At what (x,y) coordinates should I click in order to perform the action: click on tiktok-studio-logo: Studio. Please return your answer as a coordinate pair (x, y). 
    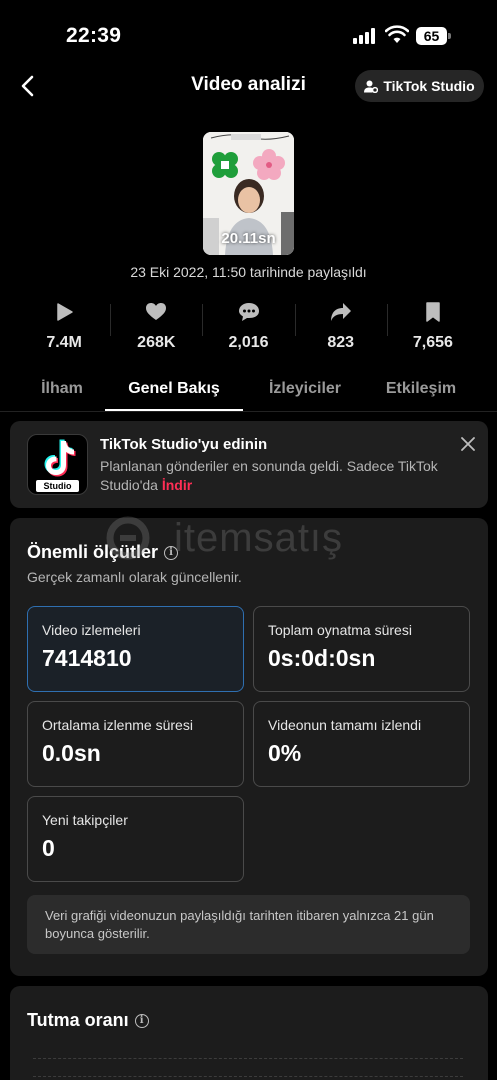
    Looking at the image, I should click on (57, 464).